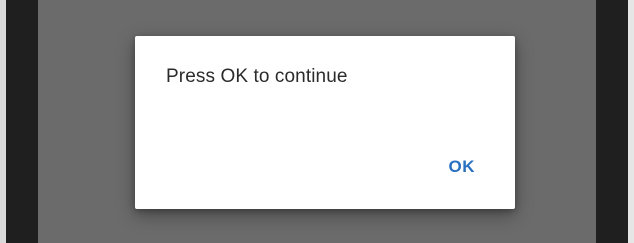 This screenshot has width=634, height=243. What do you see at coordinates (22, 121) in the screenshot?
I see `device-bezel-left` at bounding box center [22, 121].